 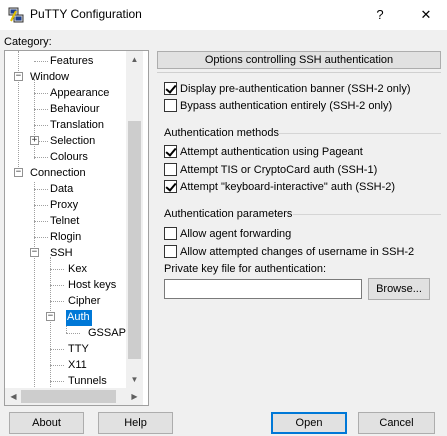 What do you see at coordinates (278, 170) in the screenshot?
I see `tis-auth-label: Attempt TIS or CryptoCard auth (SSH-1)` at bounding box center [278, 170].